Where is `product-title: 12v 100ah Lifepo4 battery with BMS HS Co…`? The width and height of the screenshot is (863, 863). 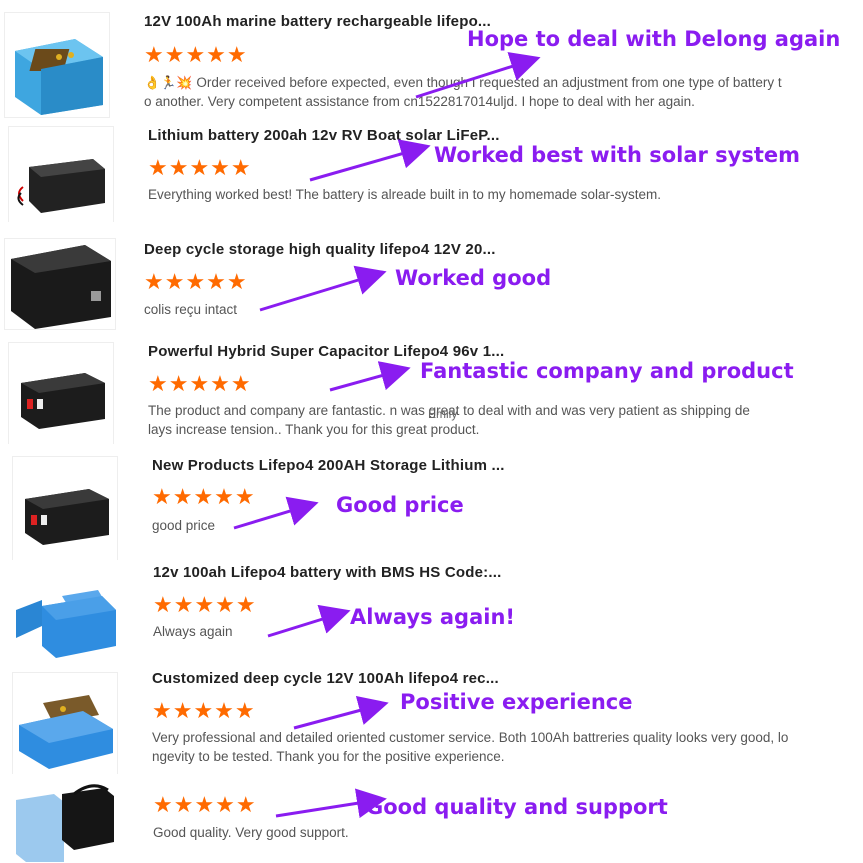
product-title: 12v 100ah Lifepo4 battery with BMS HS Co… is located at coordinates (327, 572).